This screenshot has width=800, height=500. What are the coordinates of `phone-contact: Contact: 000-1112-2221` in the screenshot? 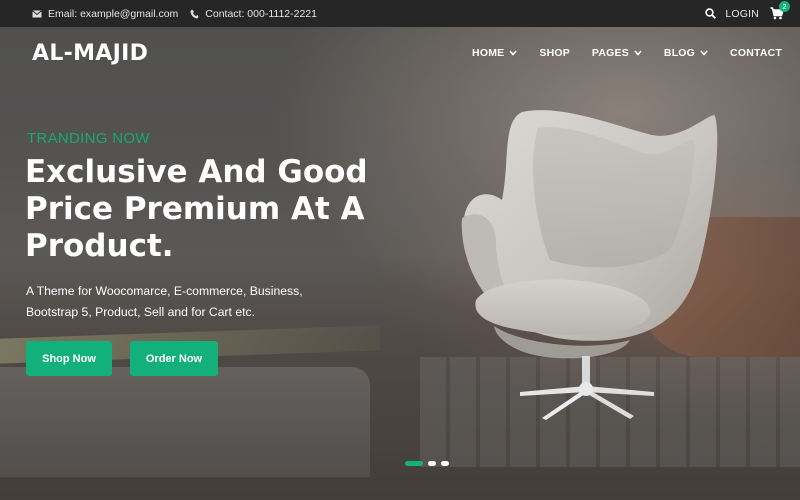 It's located at (253, 14).